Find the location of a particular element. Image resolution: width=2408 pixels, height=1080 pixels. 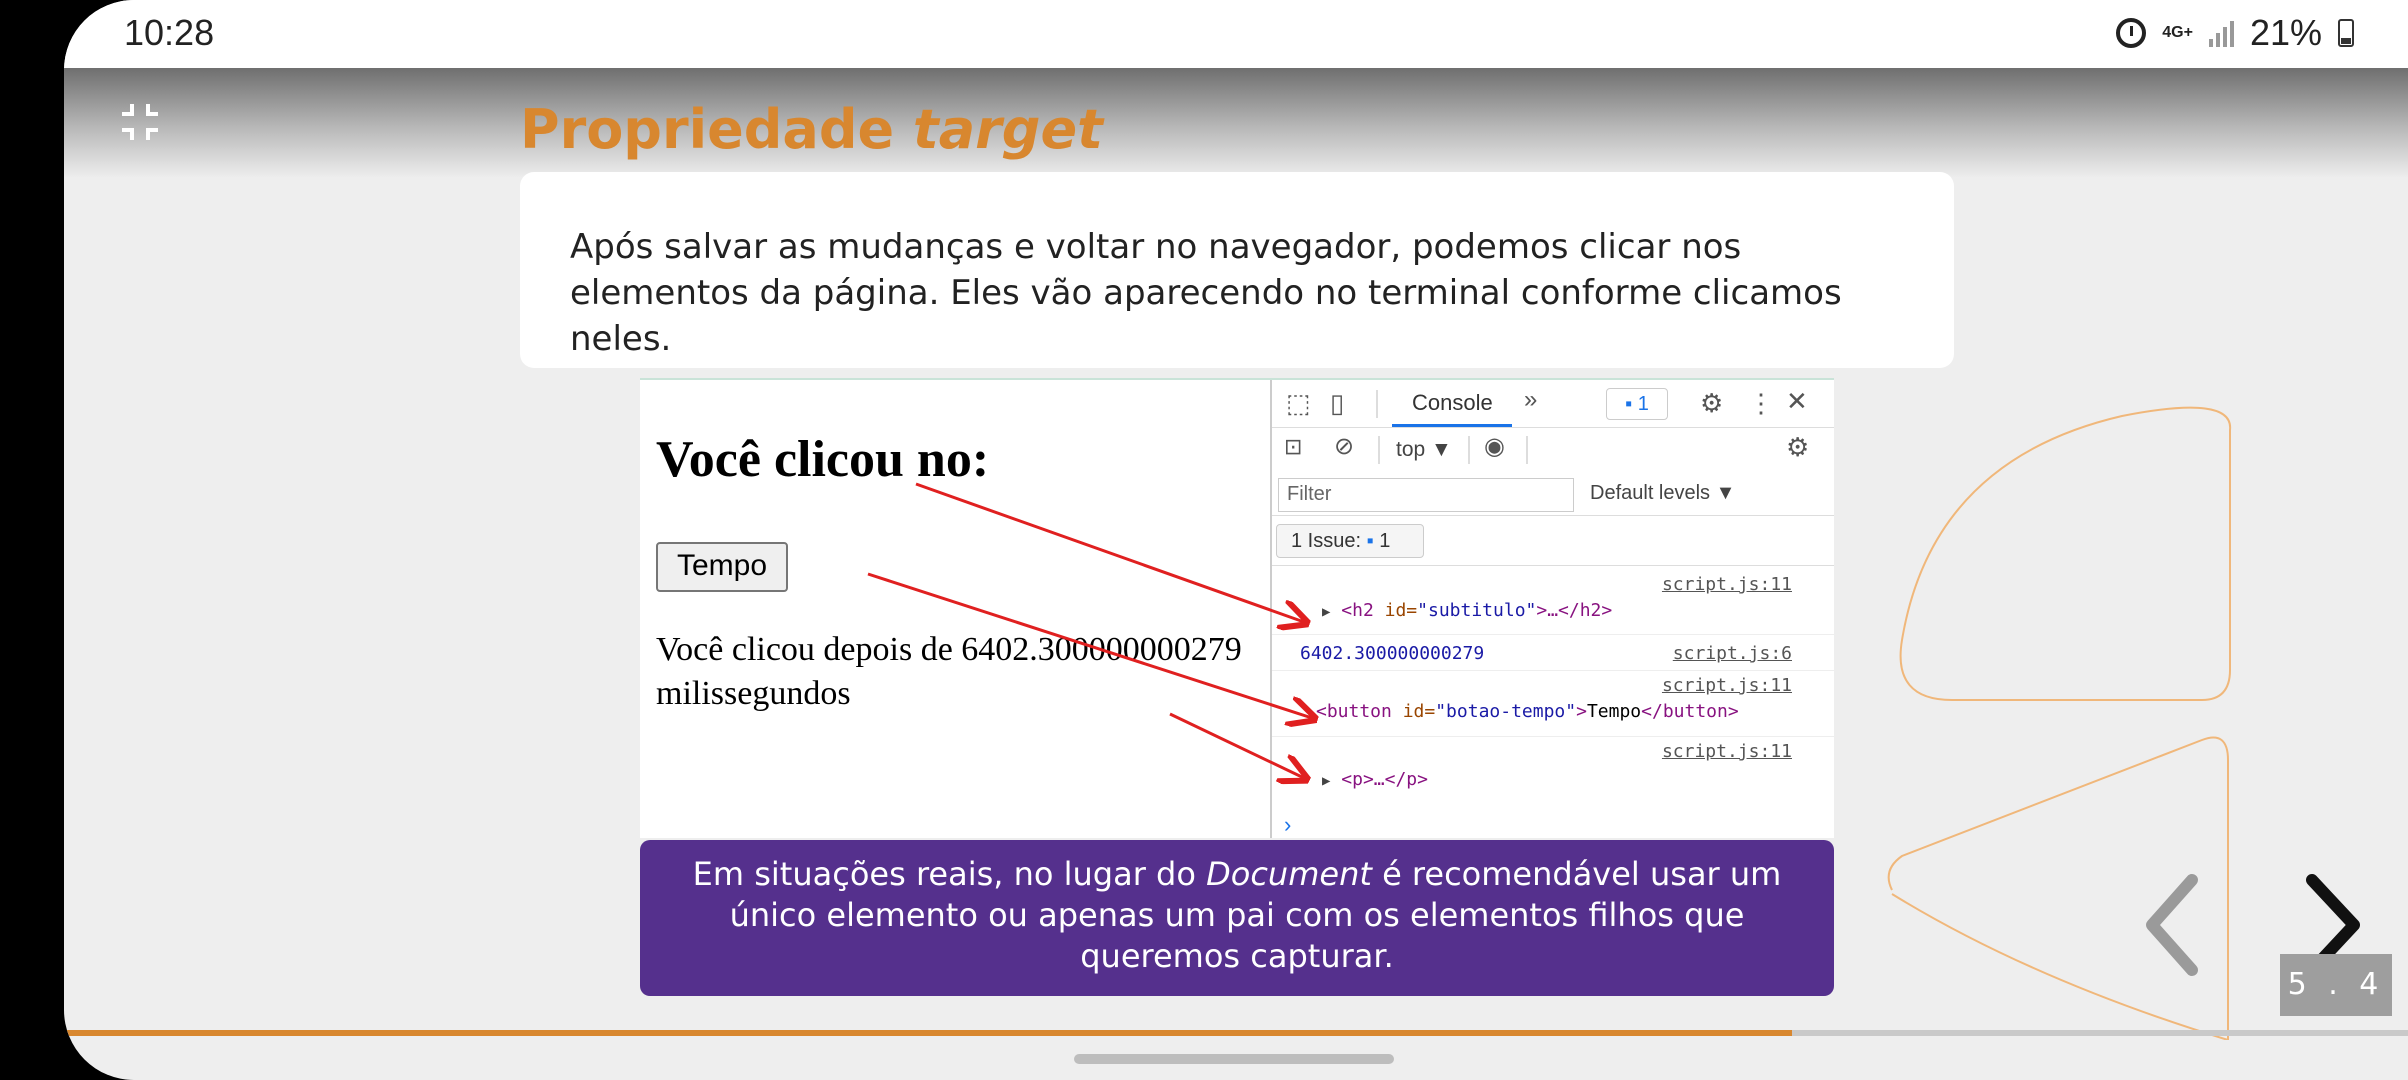

slide-header: Propriedade target is located at coordinates (1236, 123).